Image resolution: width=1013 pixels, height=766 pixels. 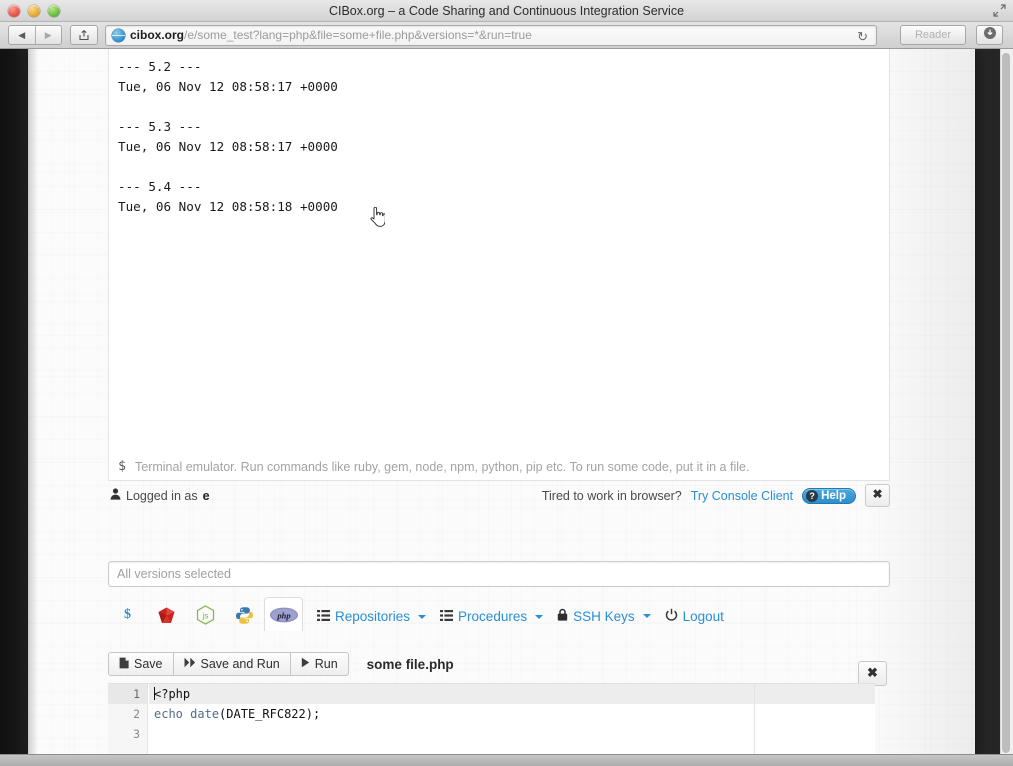 I want to click on page-scrollbar-track, so click(x=1006, y=407).